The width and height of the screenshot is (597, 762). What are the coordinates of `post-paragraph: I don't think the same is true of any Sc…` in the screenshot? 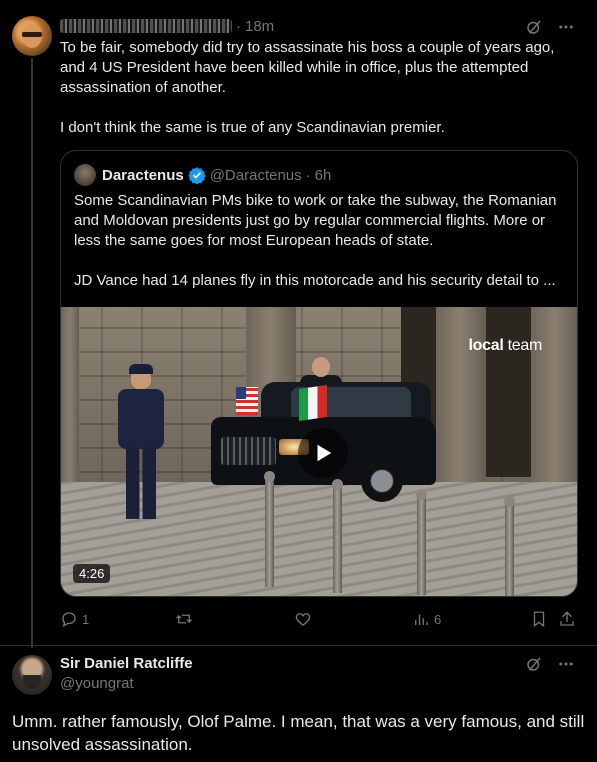 It's located at (252, 127).